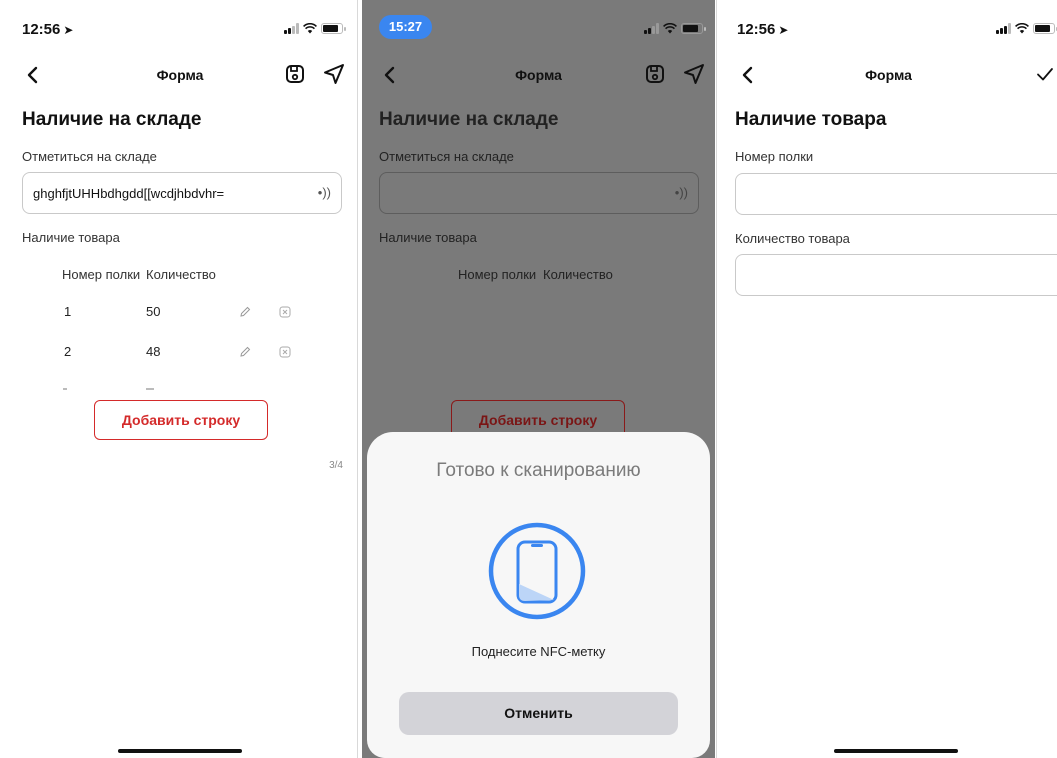 The width and height of the screenshot is (1057, 758). I want to click on qty-input, so click(896, 275).